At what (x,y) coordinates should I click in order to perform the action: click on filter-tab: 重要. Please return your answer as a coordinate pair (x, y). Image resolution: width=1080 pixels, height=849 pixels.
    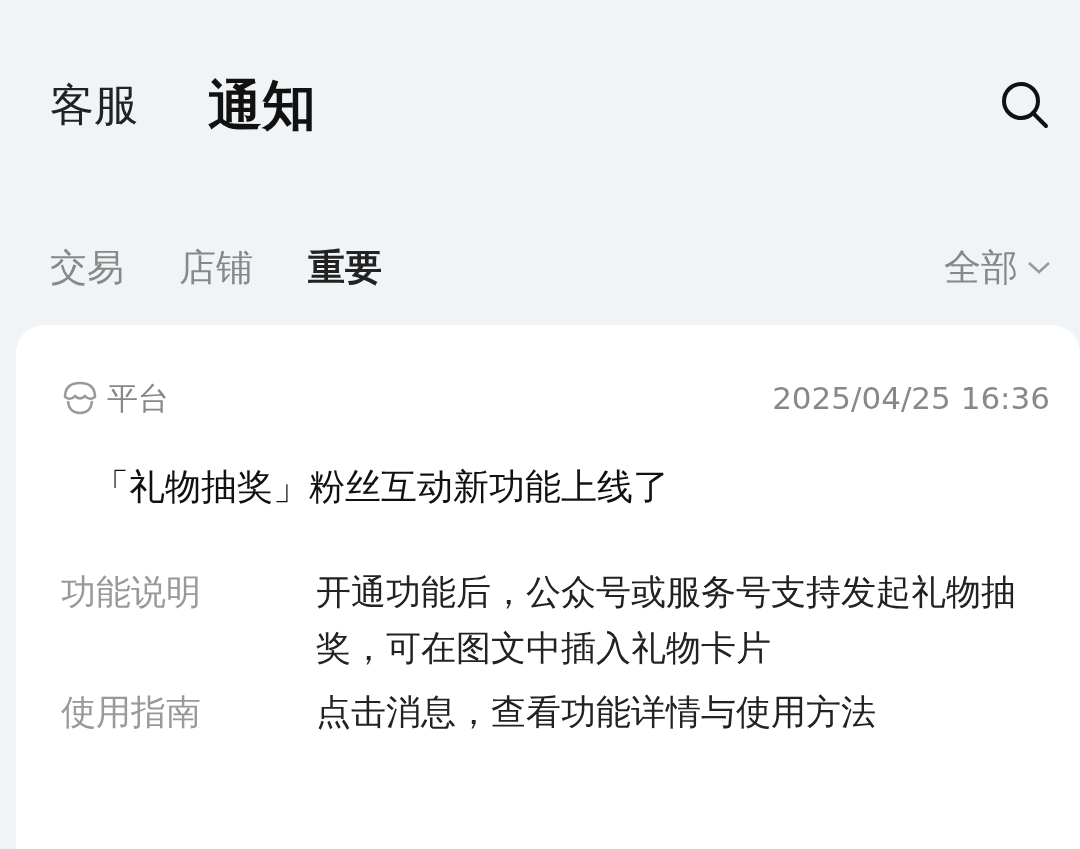
    Looking at the image, I should click on (345, 267).